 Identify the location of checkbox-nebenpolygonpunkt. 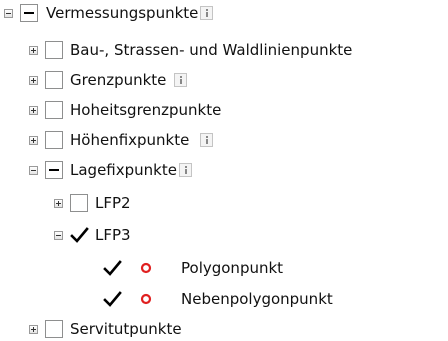
(112, 299).